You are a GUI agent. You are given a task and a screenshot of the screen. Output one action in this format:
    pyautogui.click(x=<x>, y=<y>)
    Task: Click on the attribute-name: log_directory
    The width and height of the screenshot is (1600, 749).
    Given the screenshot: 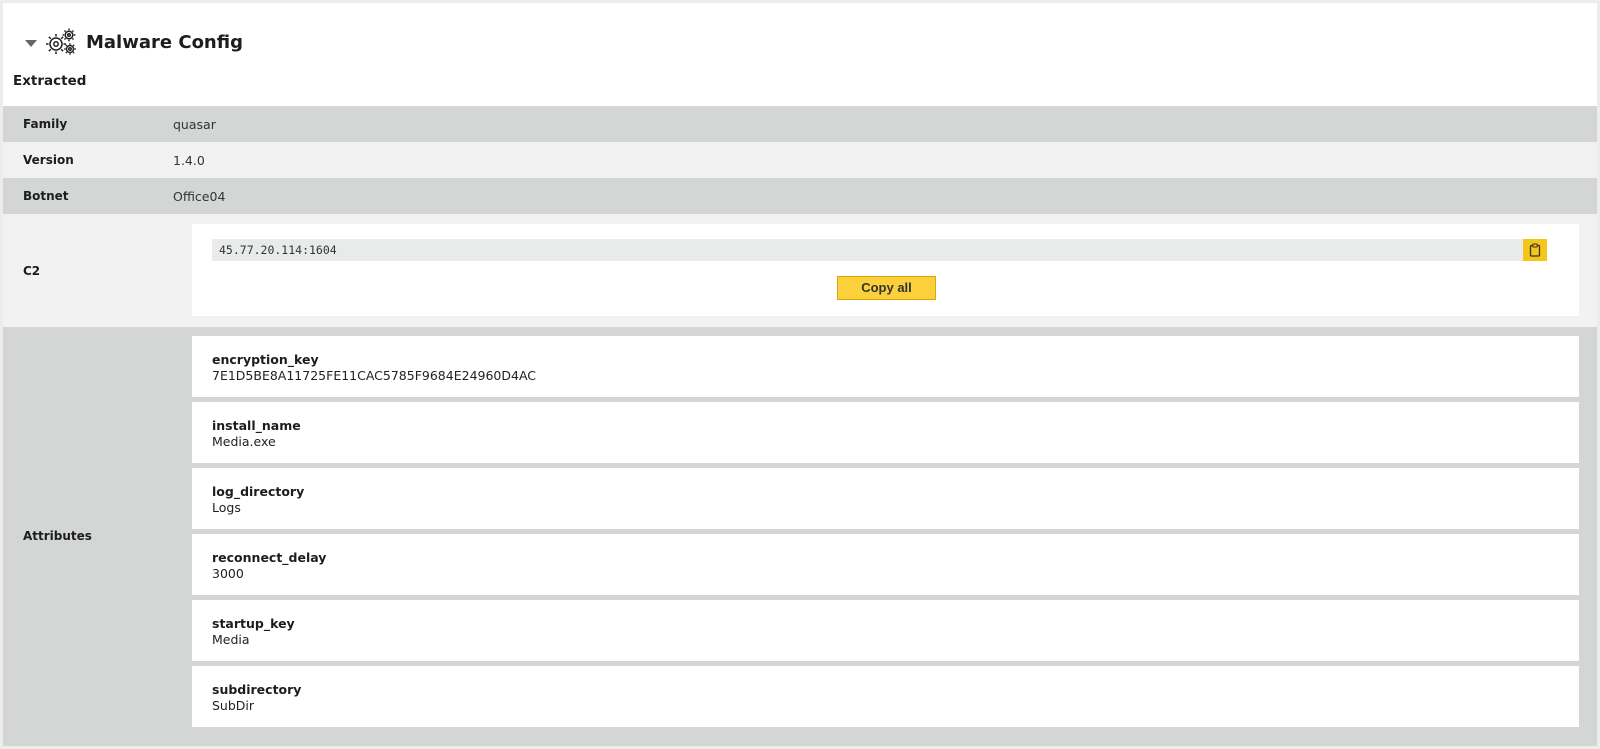 What is the action you would take?
    pyautogui.click(x=258, y=491)
    